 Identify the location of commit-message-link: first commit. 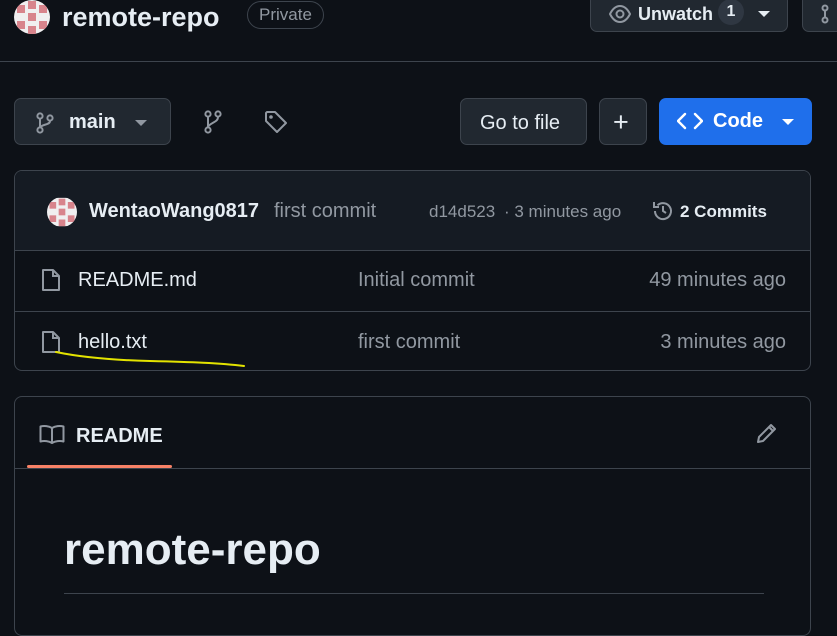
(325, 211).